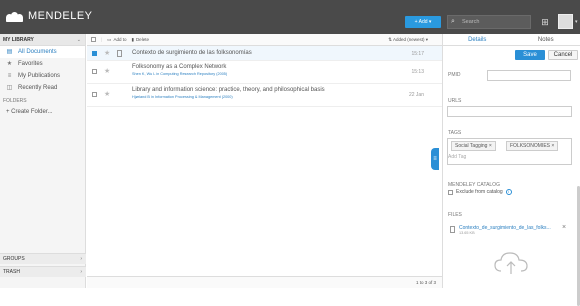 The image size is (580, 306). I want to click on search-placeholder: Search, so click(470, 22).